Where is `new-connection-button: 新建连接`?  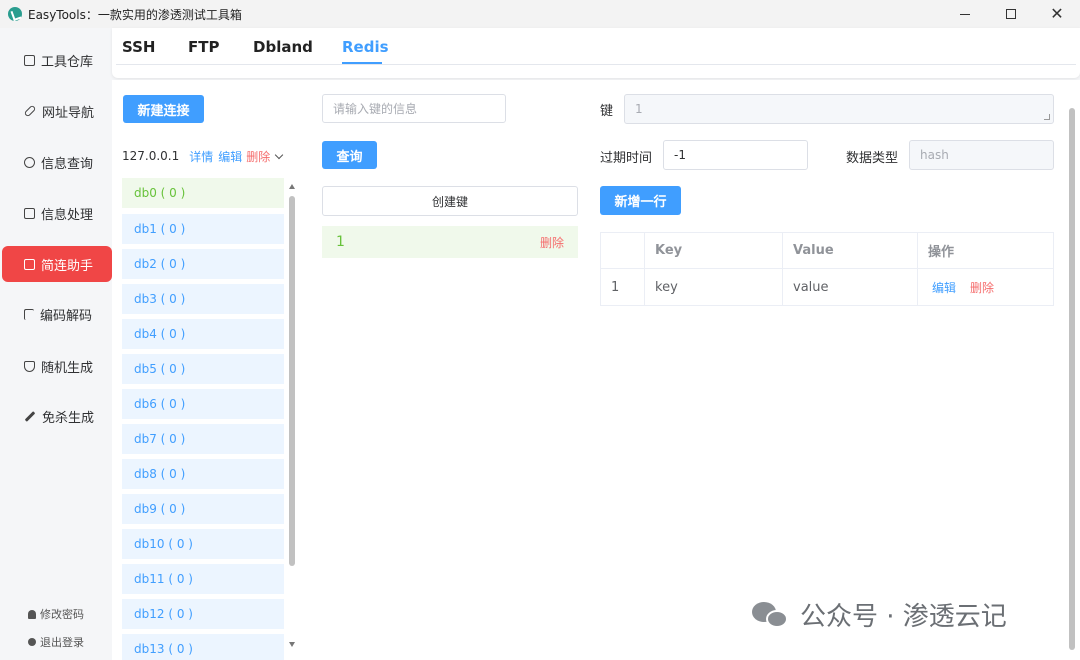 new-connection-button: 新建连接 is located at coordinates (163, 109).